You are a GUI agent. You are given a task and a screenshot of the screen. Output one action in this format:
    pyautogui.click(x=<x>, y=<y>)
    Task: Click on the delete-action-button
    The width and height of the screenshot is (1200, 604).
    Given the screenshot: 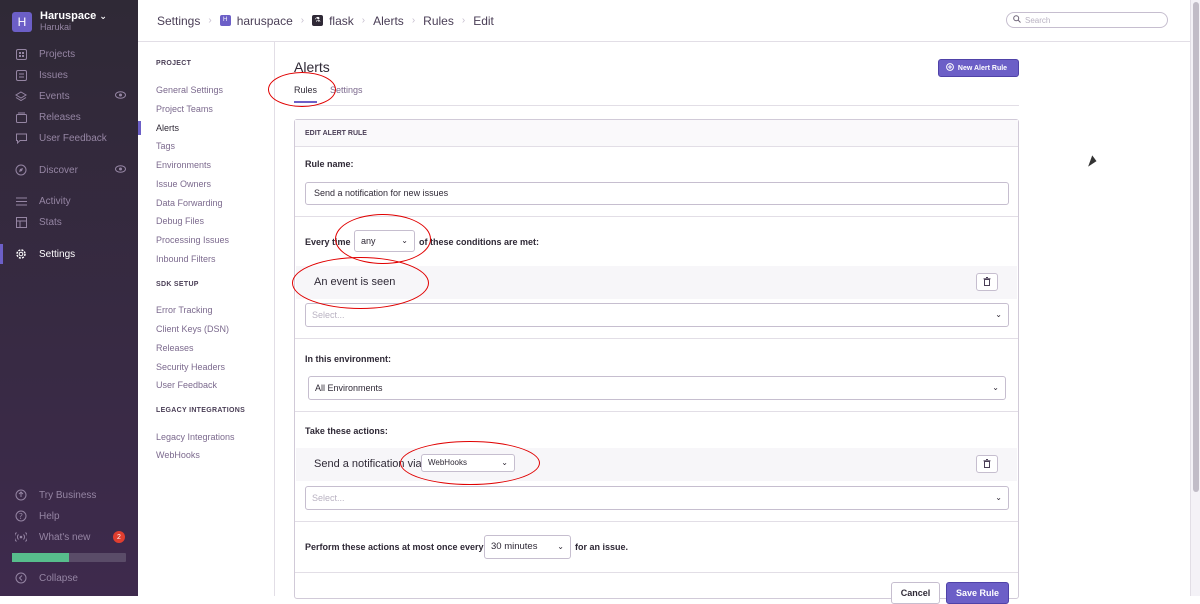 What is the action you would take?
    pyautogui.click(x=987, y=464)
    